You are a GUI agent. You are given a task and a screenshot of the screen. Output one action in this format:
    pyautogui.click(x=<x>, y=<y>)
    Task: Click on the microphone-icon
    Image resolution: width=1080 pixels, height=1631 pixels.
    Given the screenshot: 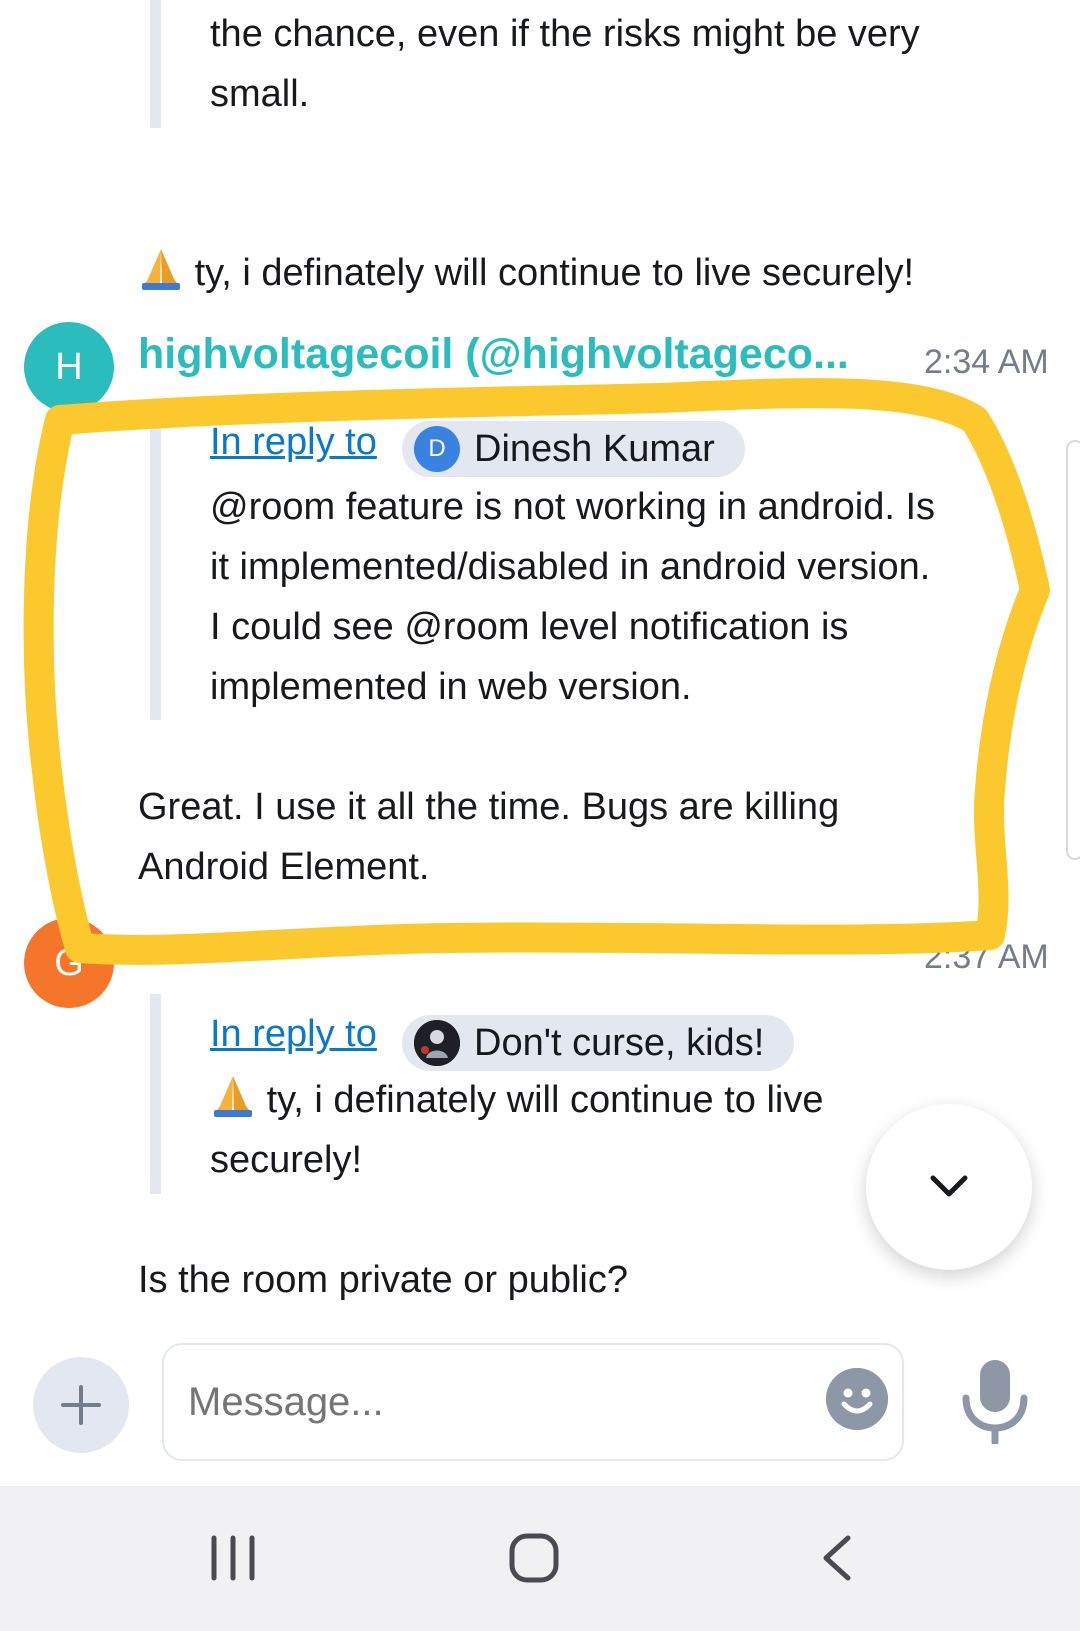 What is the action you would take?
    pyautogui.click(x=995, y=1403)
    